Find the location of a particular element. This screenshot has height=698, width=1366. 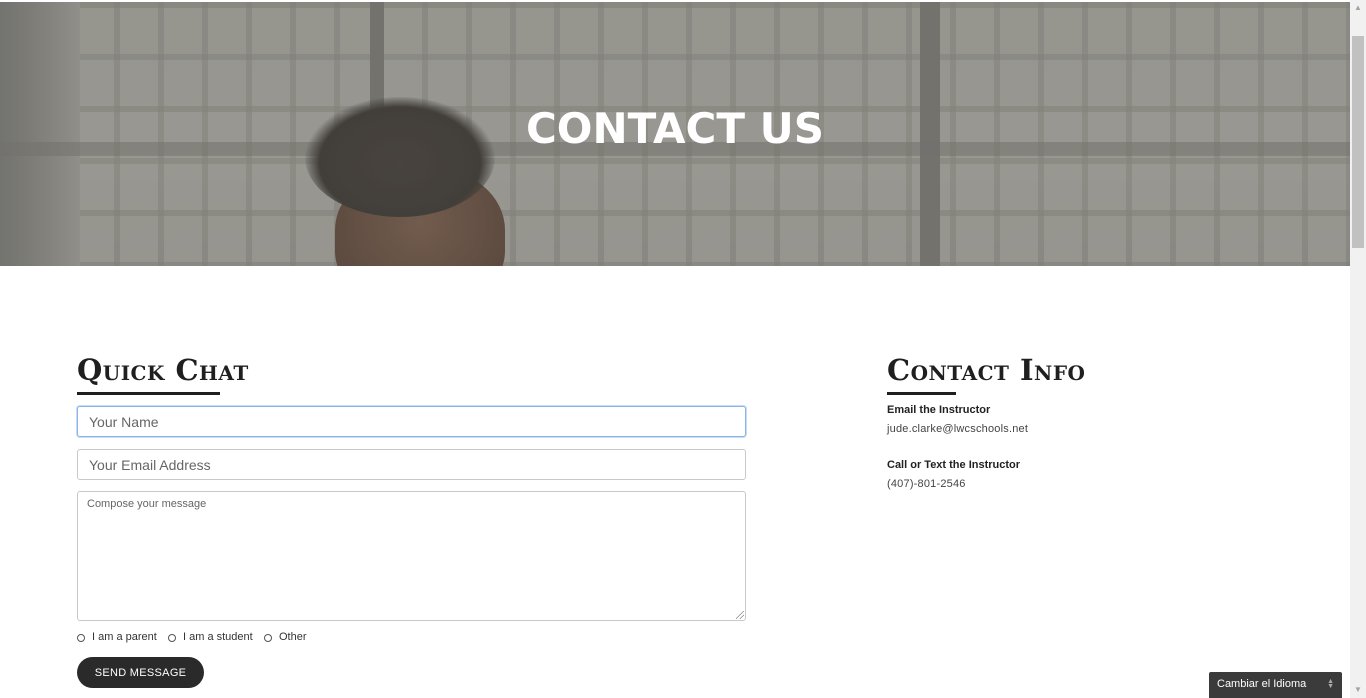

instructor-email: jude.clarke@lwcschools.net is located at coordinates (957, 429).